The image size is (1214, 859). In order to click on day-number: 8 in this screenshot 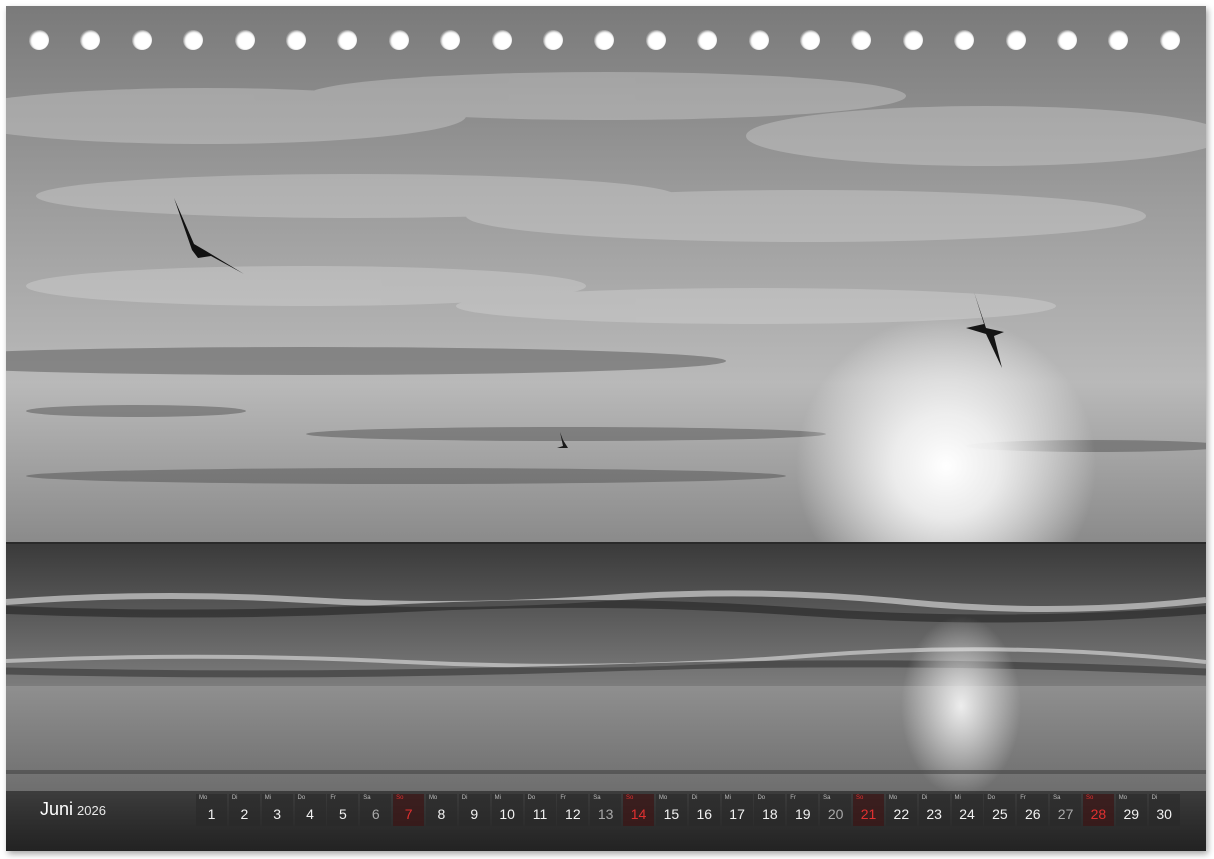, I will do `click(441, 814)`.